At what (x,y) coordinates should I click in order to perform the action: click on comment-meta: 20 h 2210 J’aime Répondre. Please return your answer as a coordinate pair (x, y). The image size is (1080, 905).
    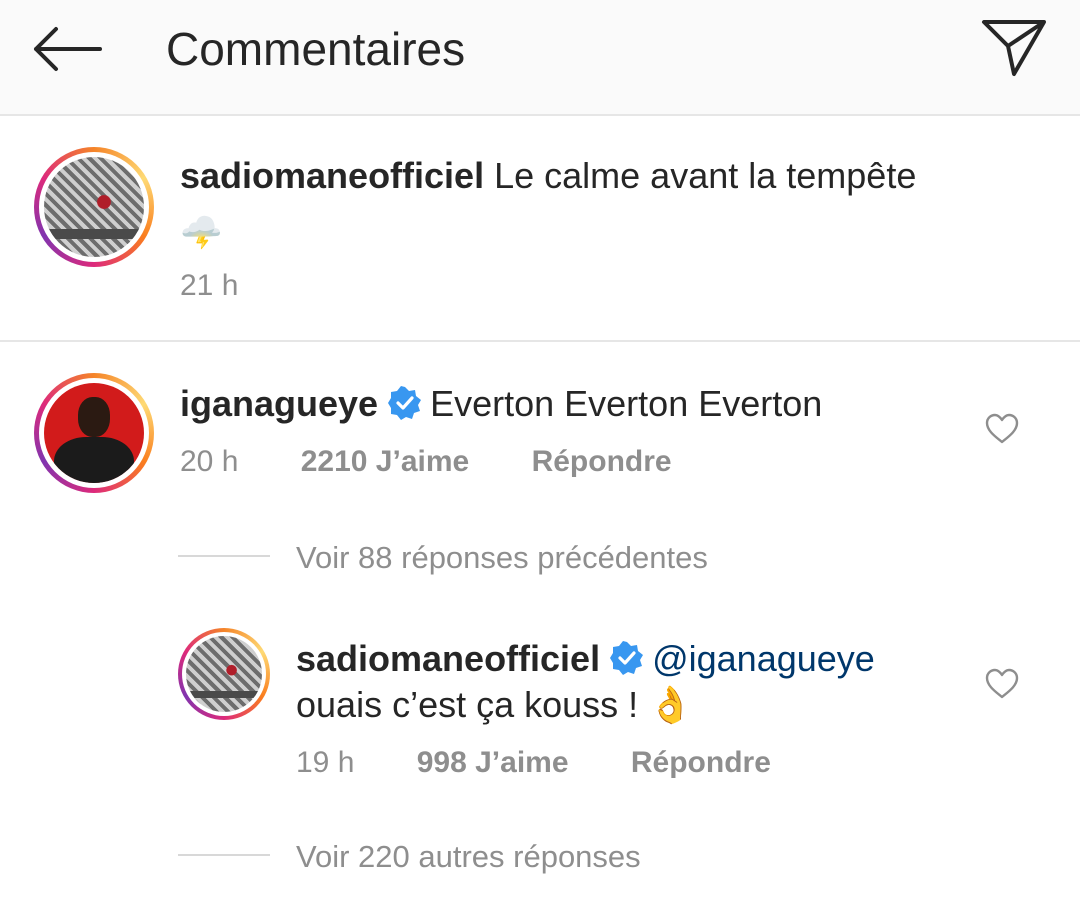
    Looking at the image, I should click on (426, 462).